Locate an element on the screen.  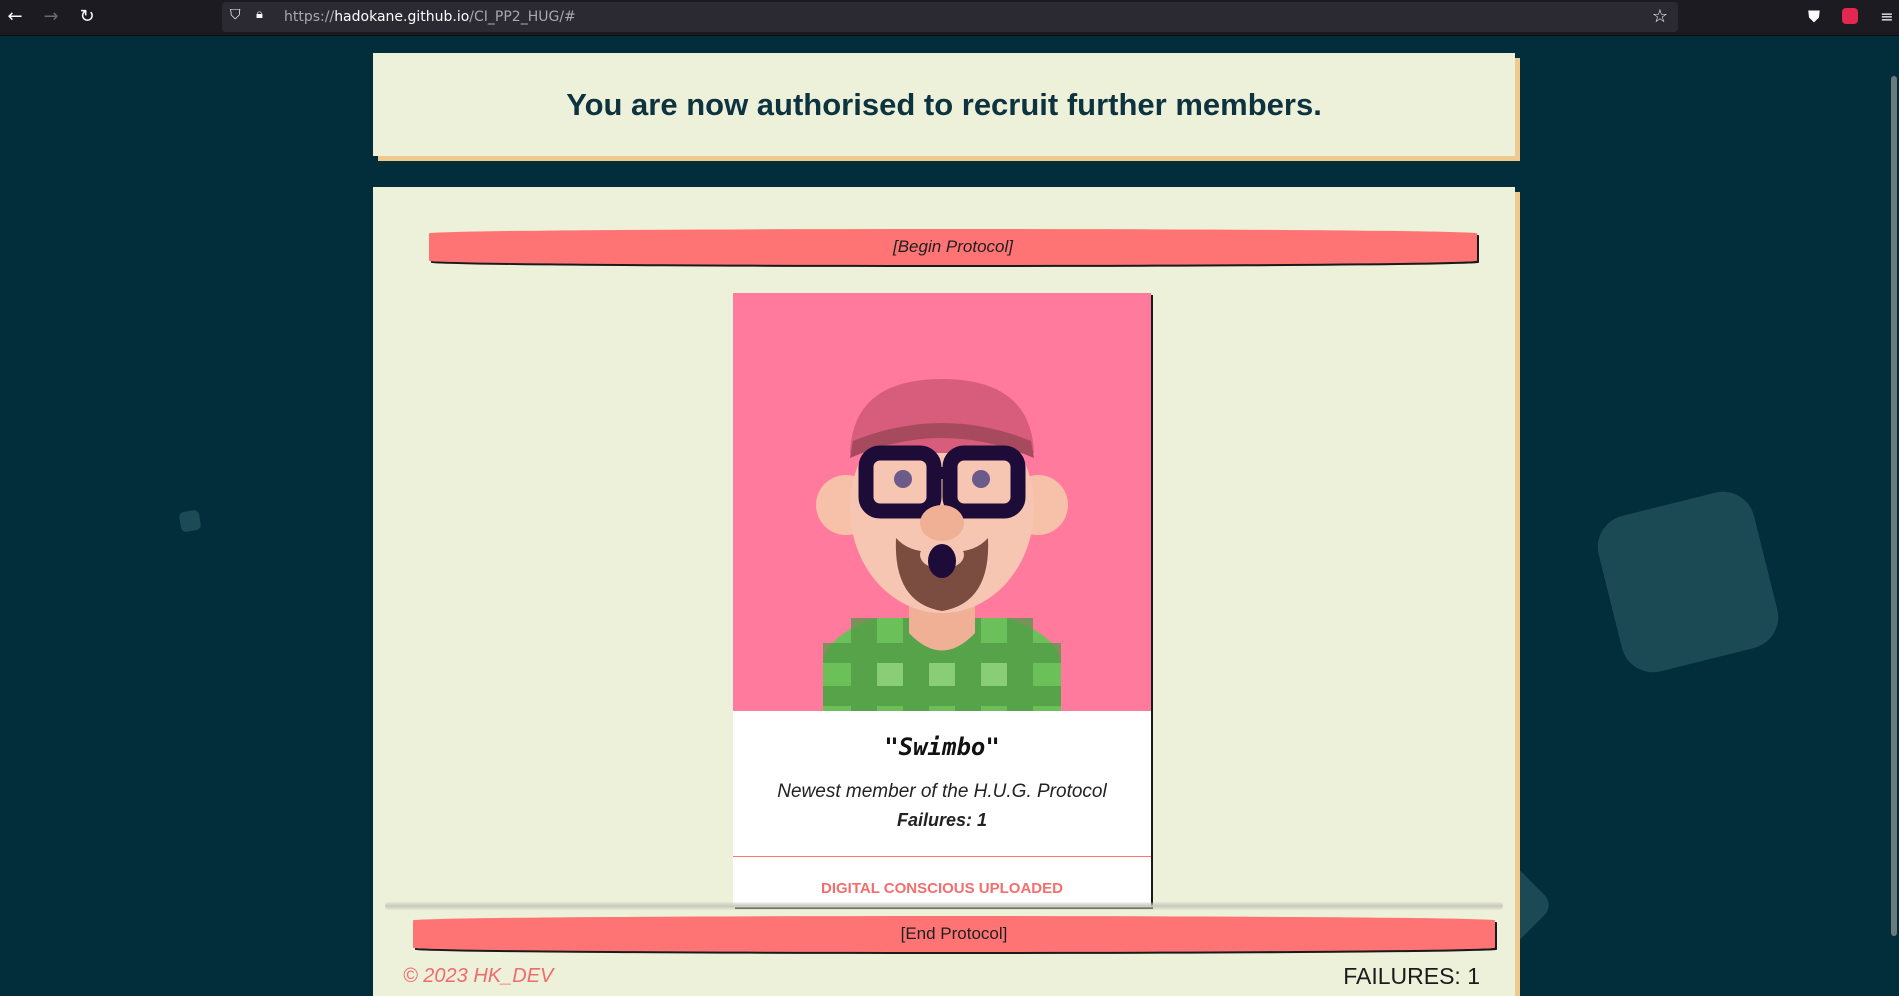
card-divider is located at coordinates (942, 856).